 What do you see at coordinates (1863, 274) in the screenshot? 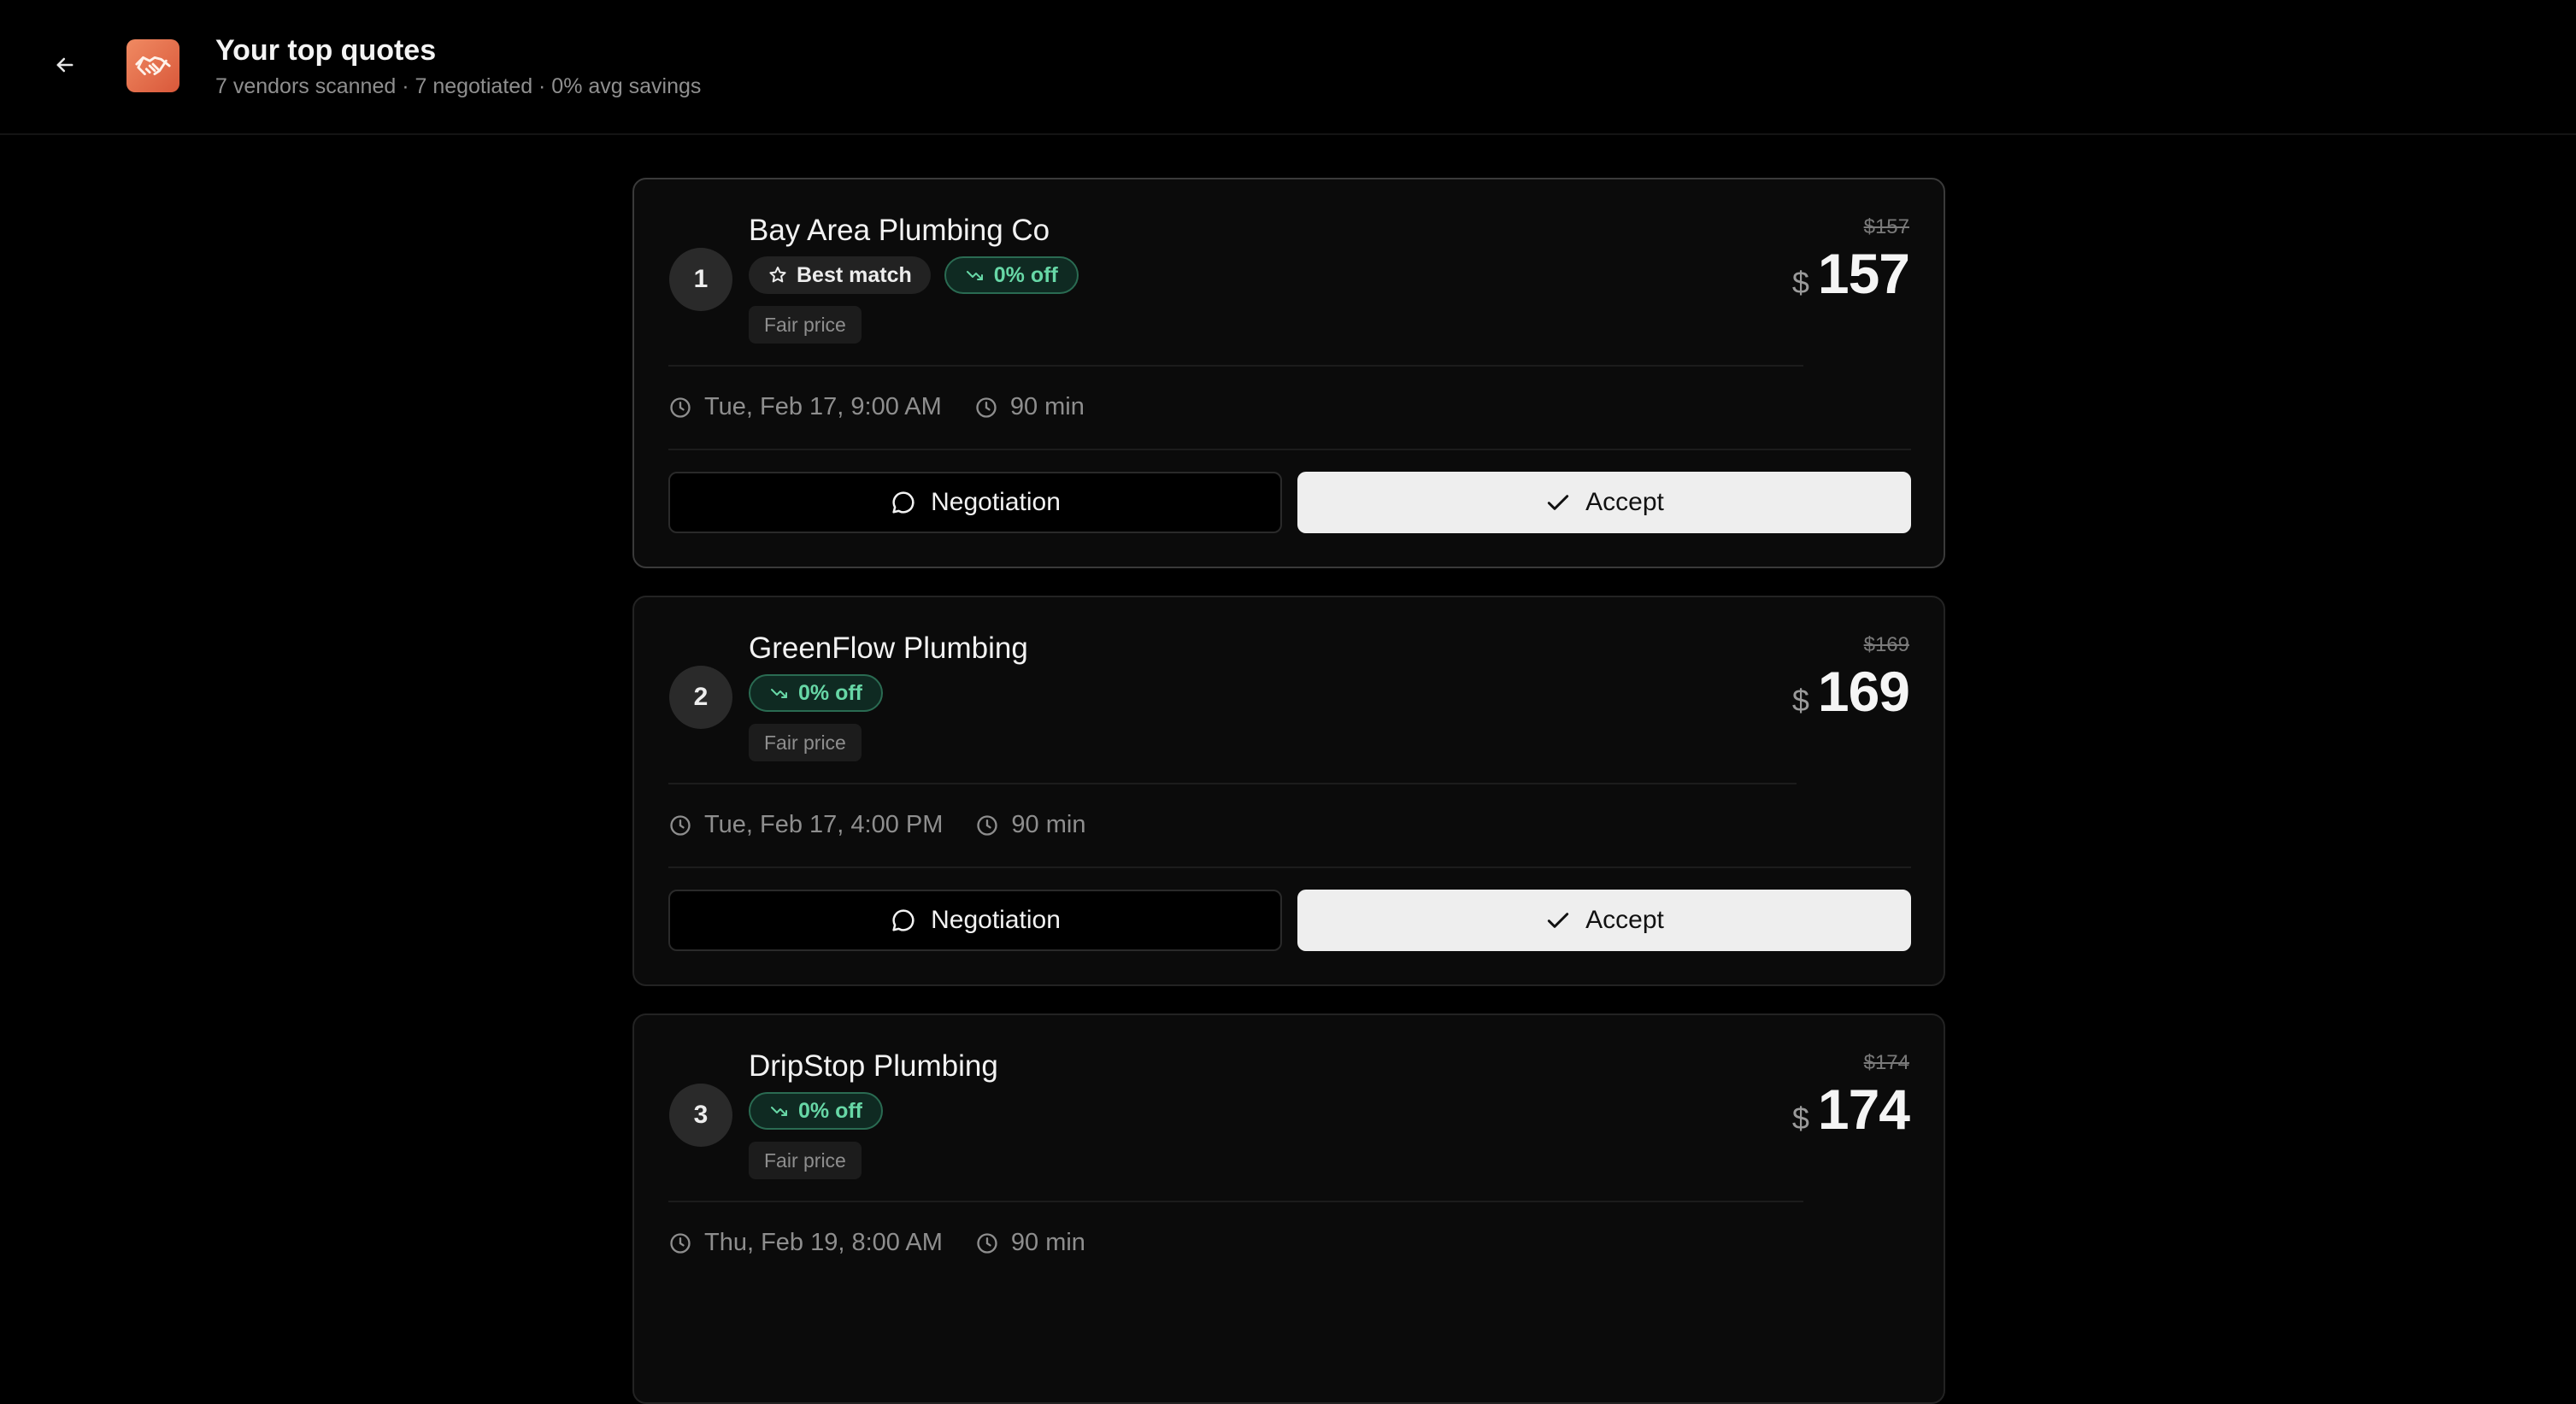
I see `price-amount: 157` at bounding box center [1863, 274].